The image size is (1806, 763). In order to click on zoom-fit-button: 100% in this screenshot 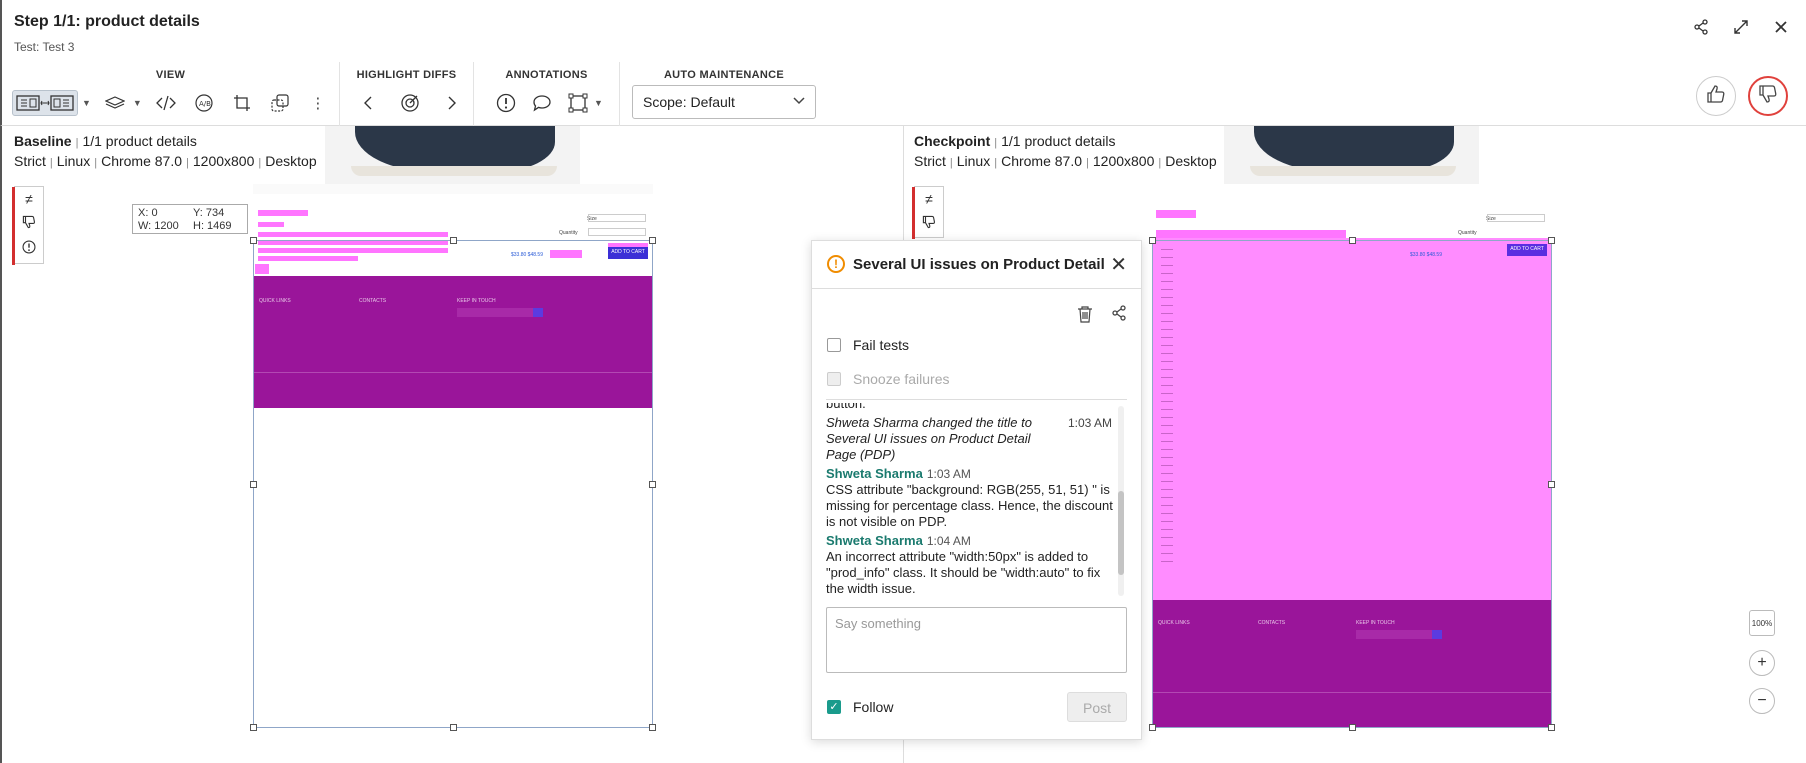, I will do `click(1762, 623)`.